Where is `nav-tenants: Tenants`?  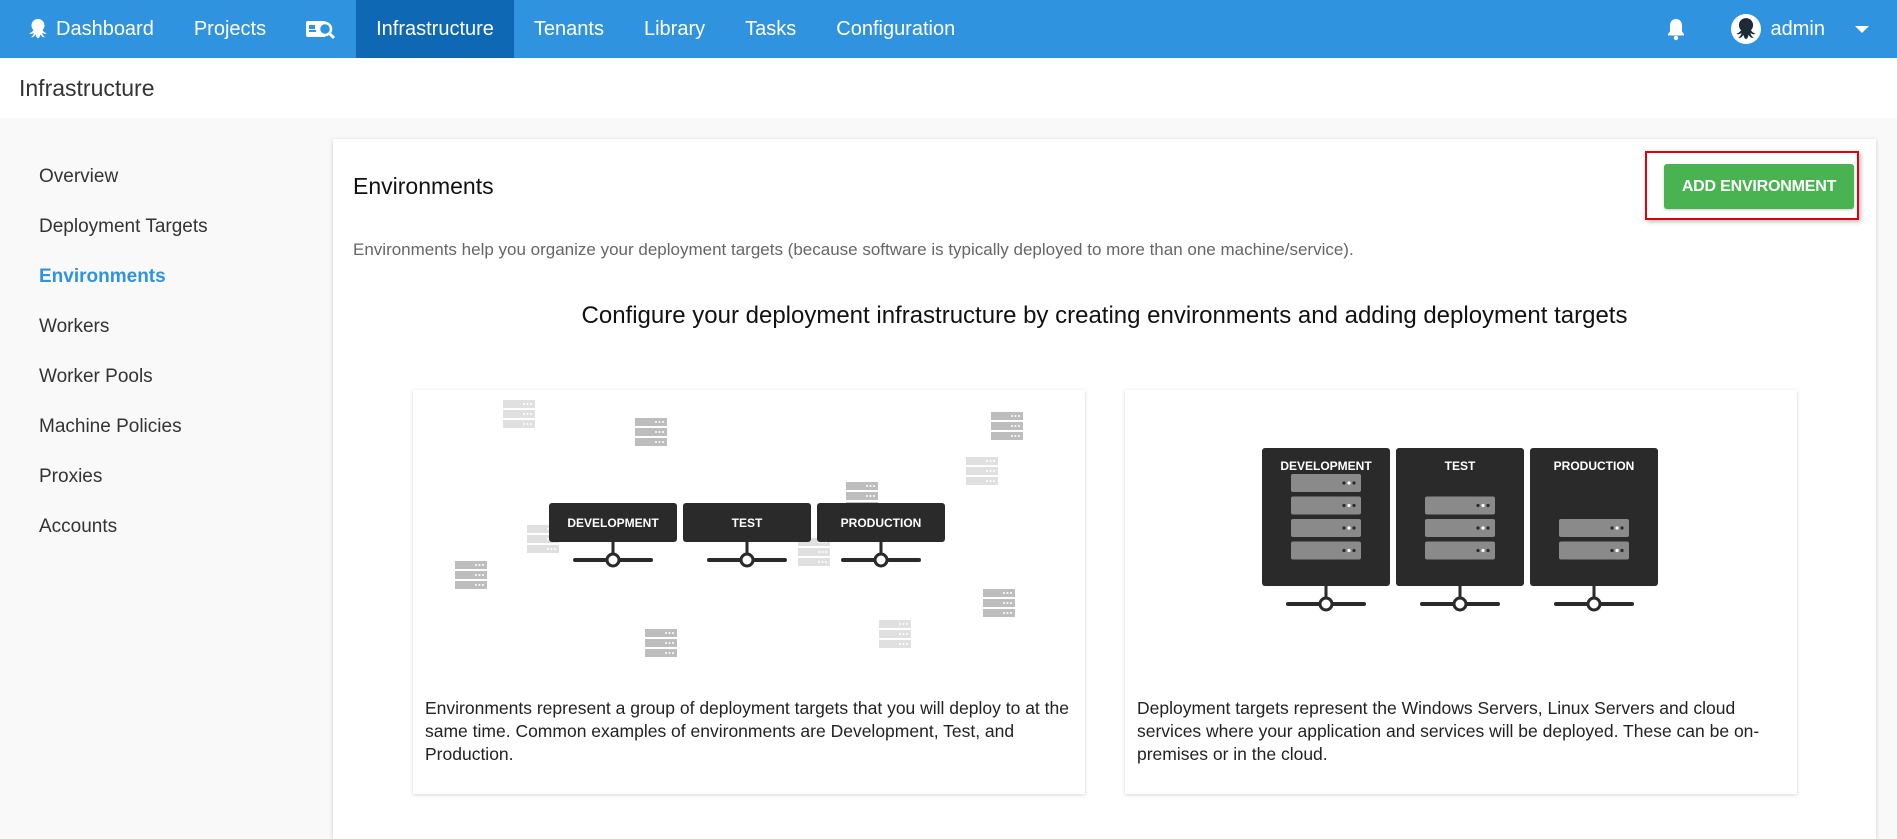
nav-tenants: Tenants is located at coordinates (569, 29).